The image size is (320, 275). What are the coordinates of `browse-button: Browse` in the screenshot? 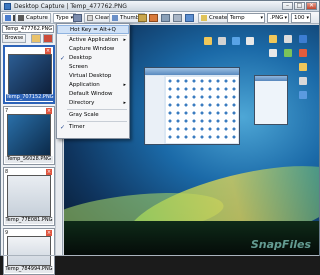 It's located at (14, 38).